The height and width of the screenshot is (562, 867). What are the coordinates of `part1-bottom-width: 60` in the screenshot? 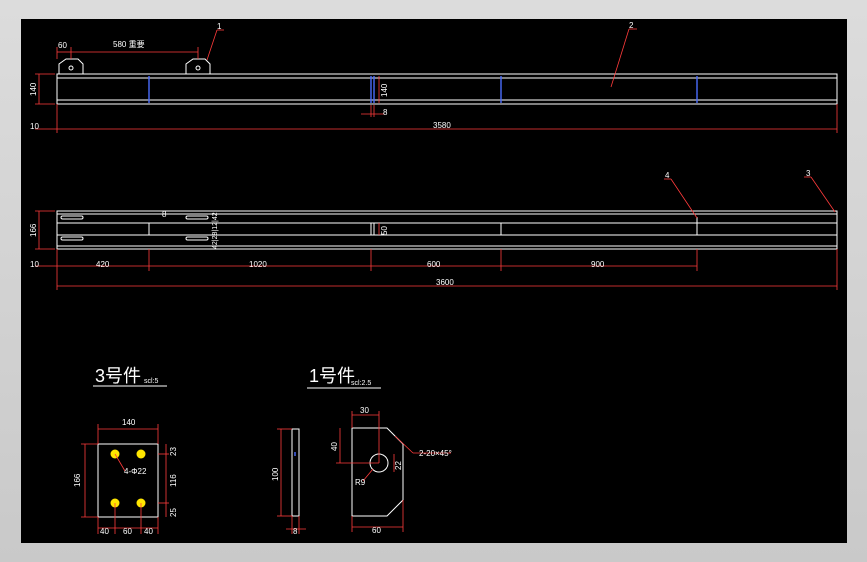 It's located at (376, 530).